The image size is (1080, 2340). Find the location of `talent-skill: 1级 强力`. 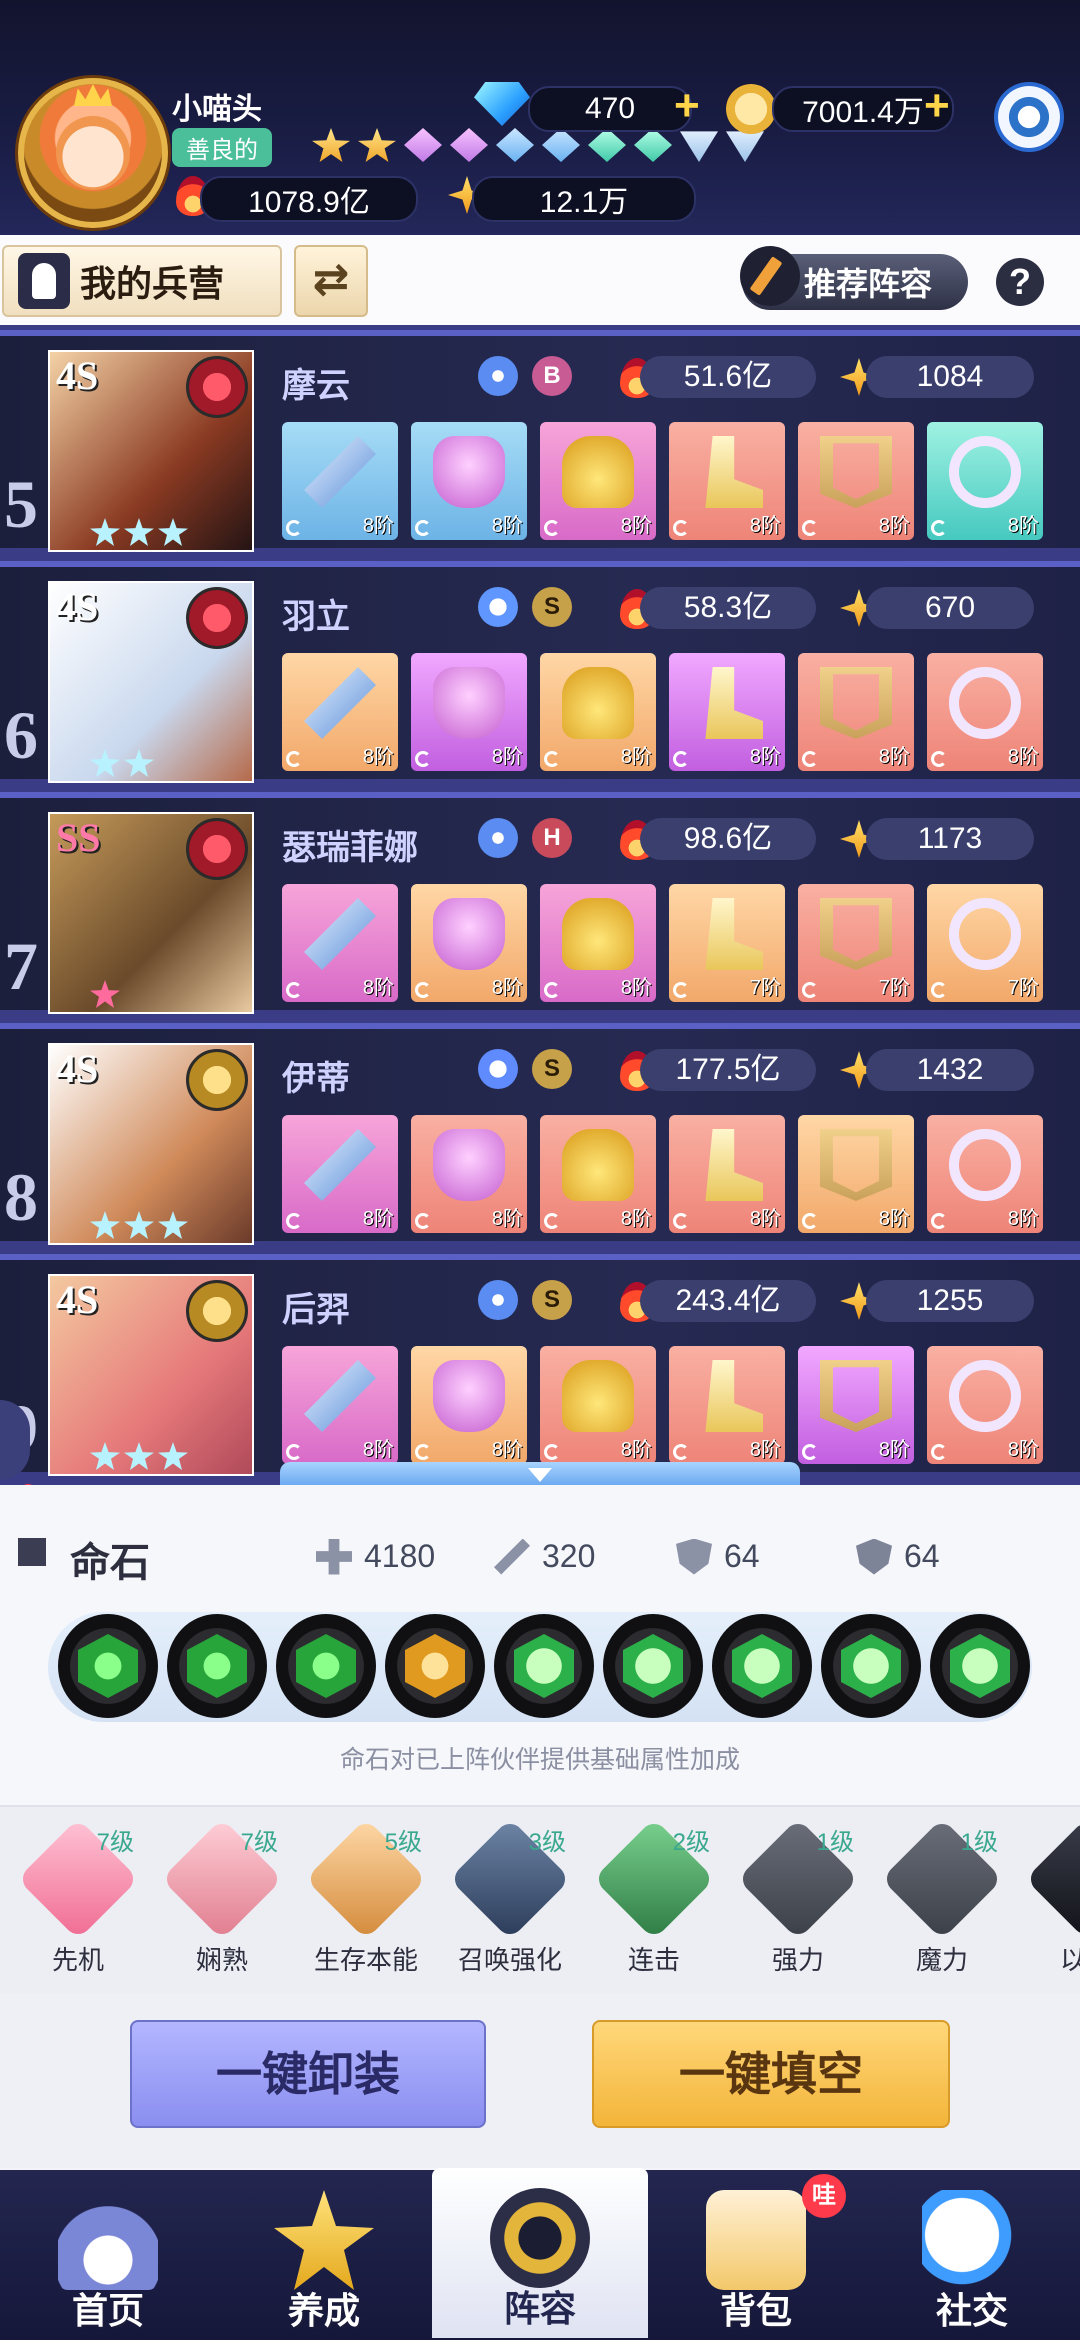

talent-skill: 1级 强力 is located at coordinates (798, 1897).